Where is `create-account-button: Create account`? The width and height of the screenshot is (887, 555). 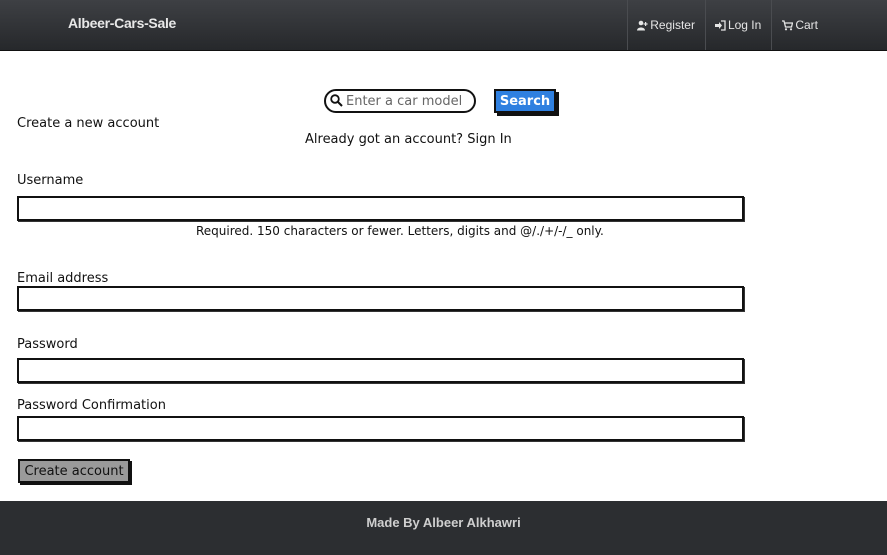
create-account-button: Create account is located at coordinates (74, 471).